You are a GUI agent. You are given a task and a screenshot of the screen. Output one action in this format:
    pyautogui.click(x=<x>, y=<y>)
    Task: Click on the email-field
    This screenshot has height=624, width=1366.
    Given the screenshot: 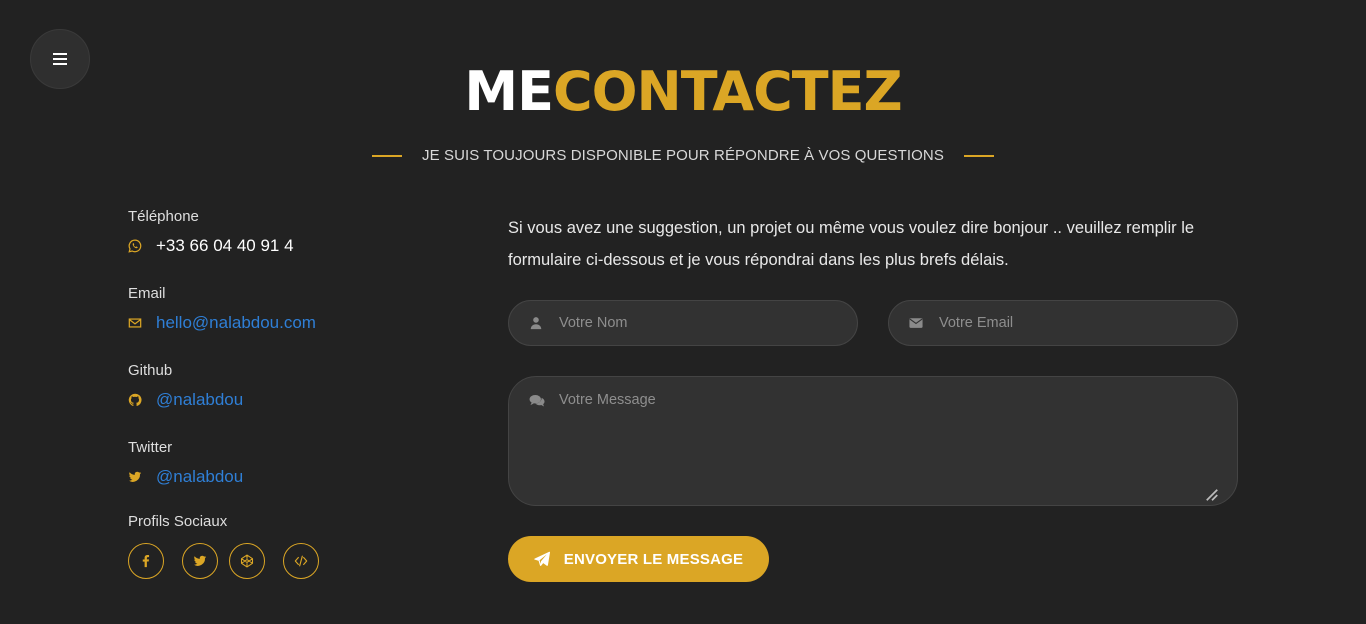 What is the action you would take?
    pyautogui.click(x=1063, y=323)
    